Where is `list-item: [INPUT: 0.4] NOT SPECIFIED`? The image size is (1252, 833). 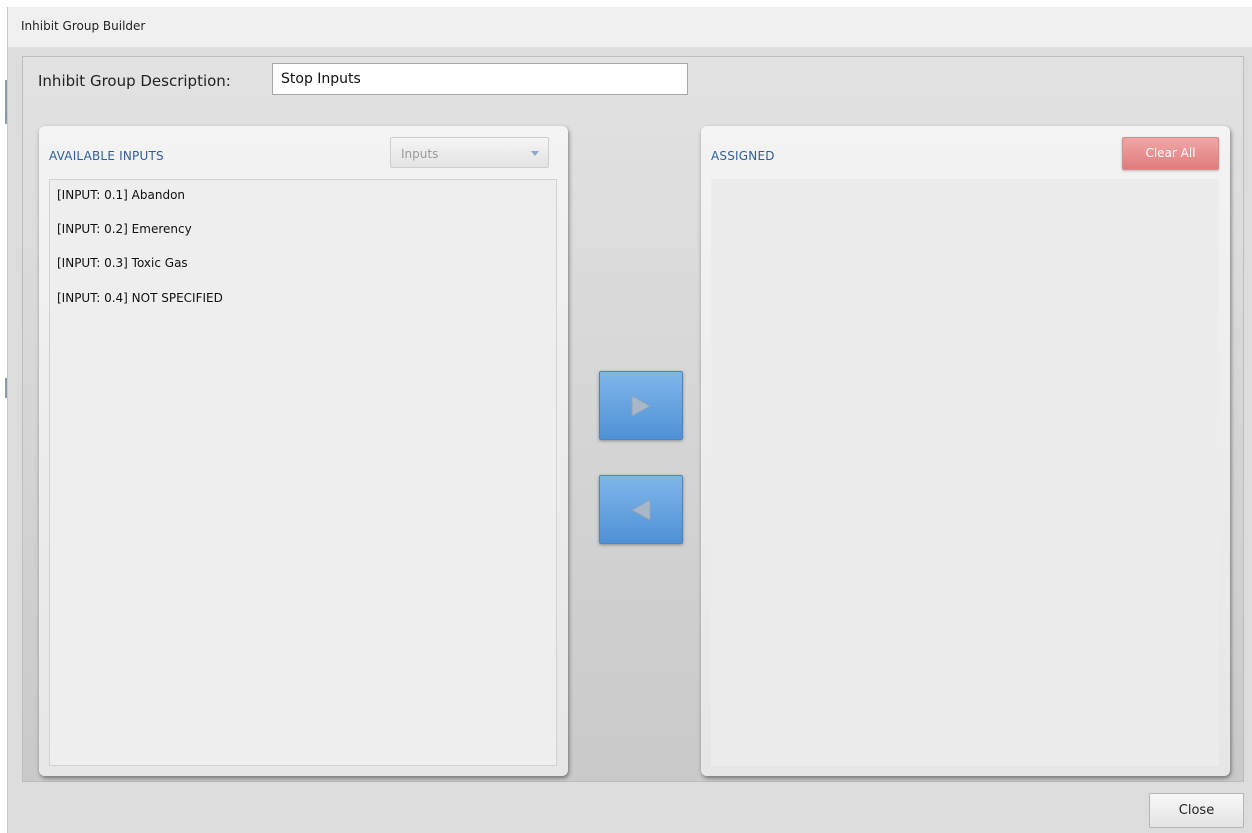 list-item: [INPUT: 0.4] NOT SPECIFIED is located at coordinates (140, 298).